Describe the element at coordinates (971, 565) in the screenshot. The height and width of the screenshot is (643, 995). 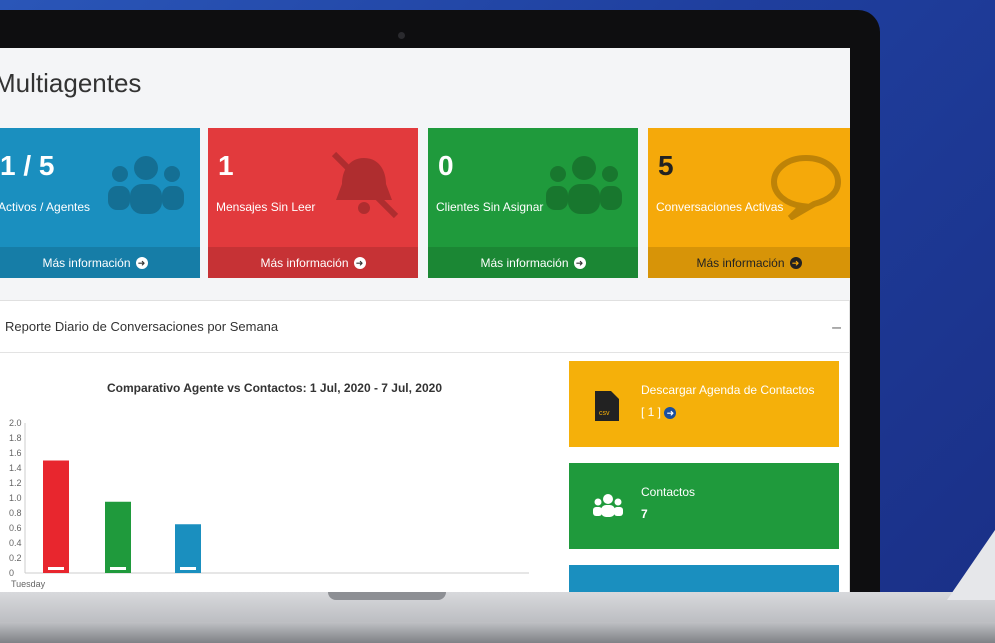
I see `decorative-wedge` at that location.